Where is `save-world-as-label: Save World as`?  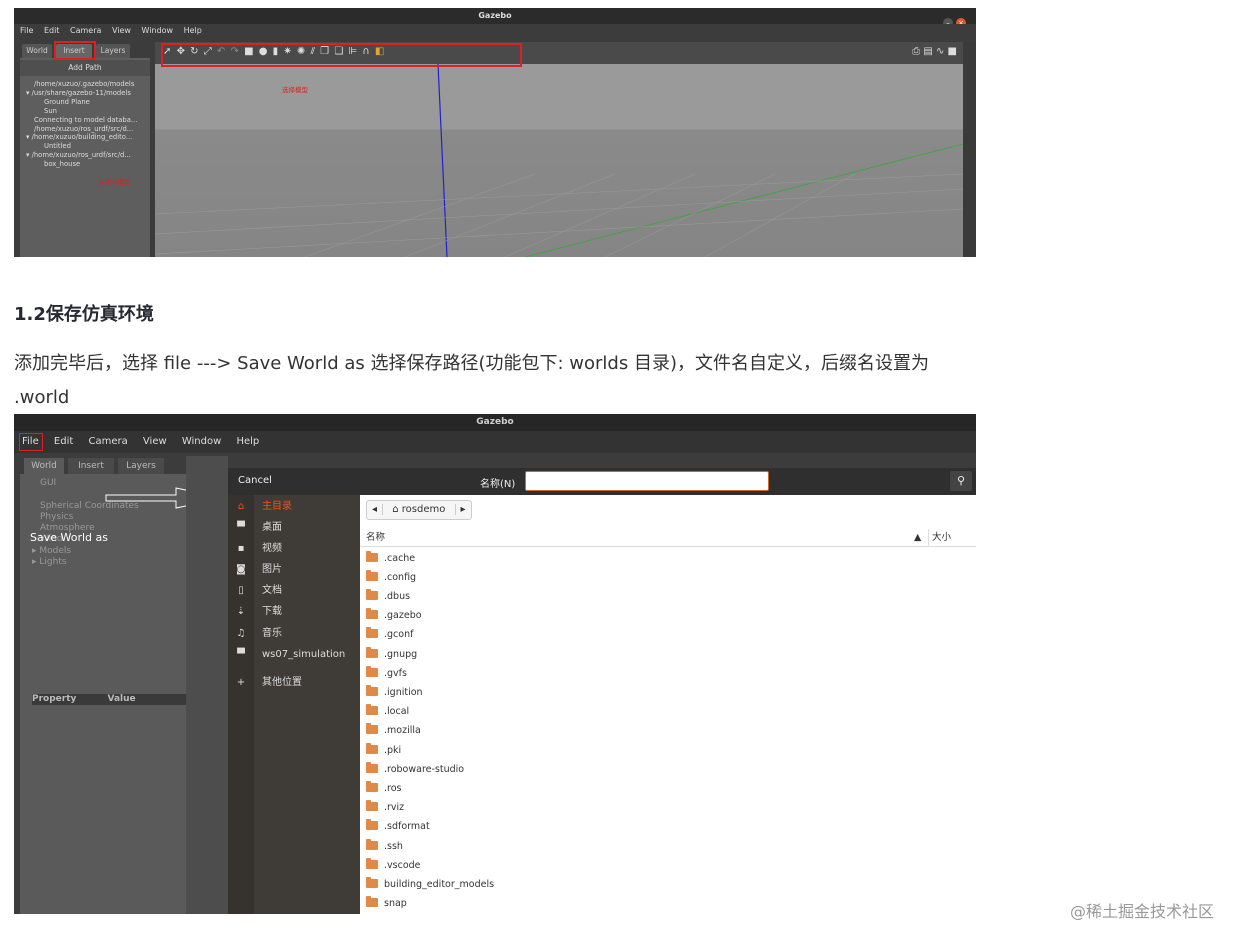
save-world-as-label: Save World as is located at coordinates (69, 537).